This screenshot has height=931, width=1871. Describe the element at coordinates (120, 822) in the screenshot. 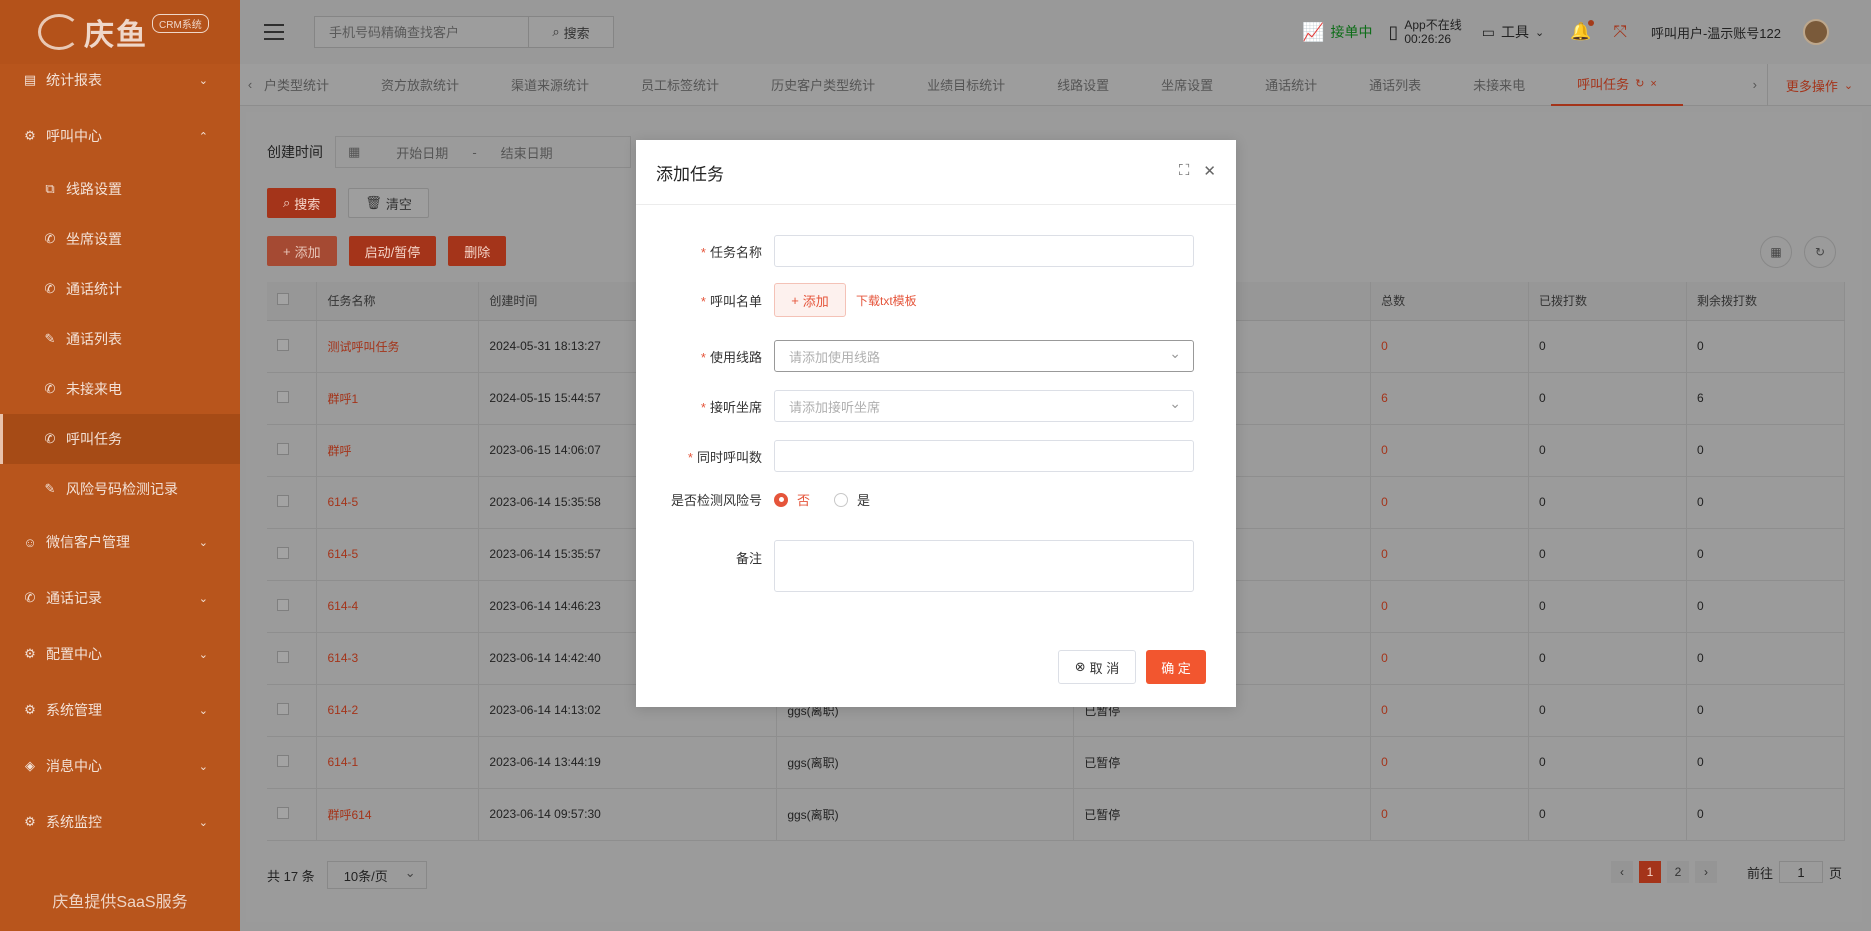

I see `menu-system-monitor: ⚙ 系统监控 ⌄` at that location.